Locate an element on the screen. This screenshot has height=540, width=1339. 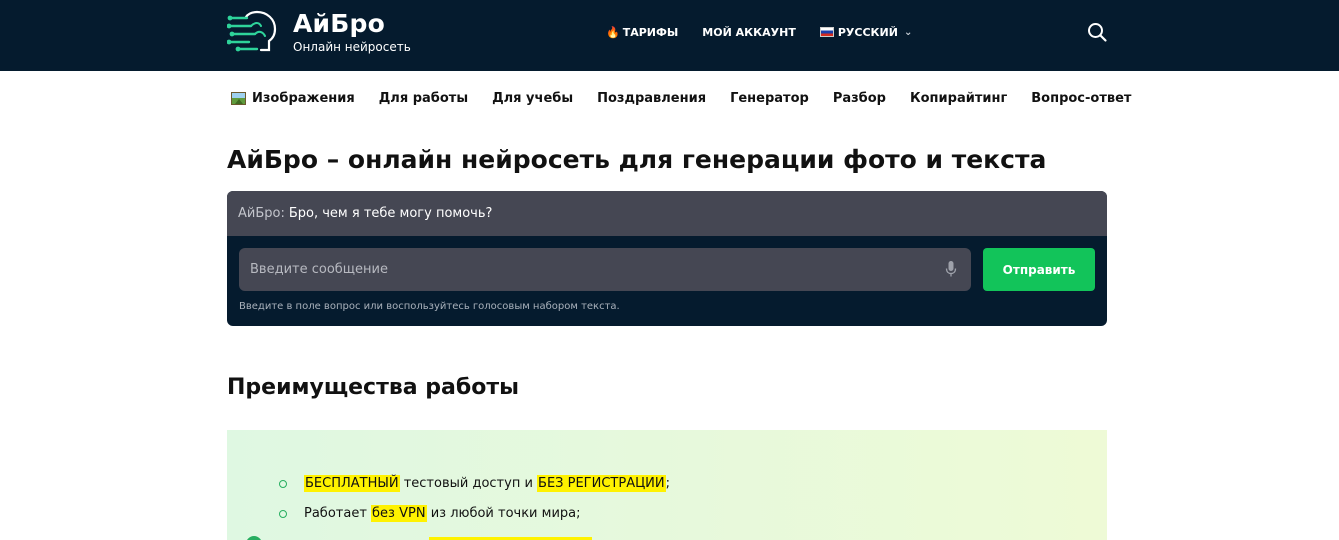
message-input is located at coordinates (605, 269).